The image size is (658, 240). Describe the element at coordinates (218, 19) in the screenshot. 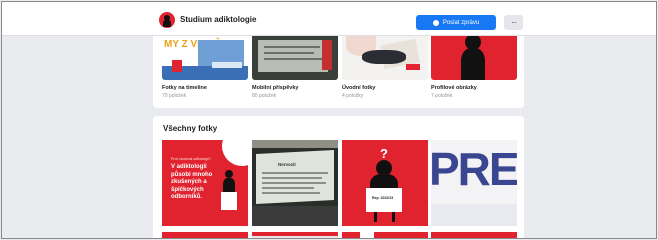

I see `page-name: Studium adiktologie` at that location.